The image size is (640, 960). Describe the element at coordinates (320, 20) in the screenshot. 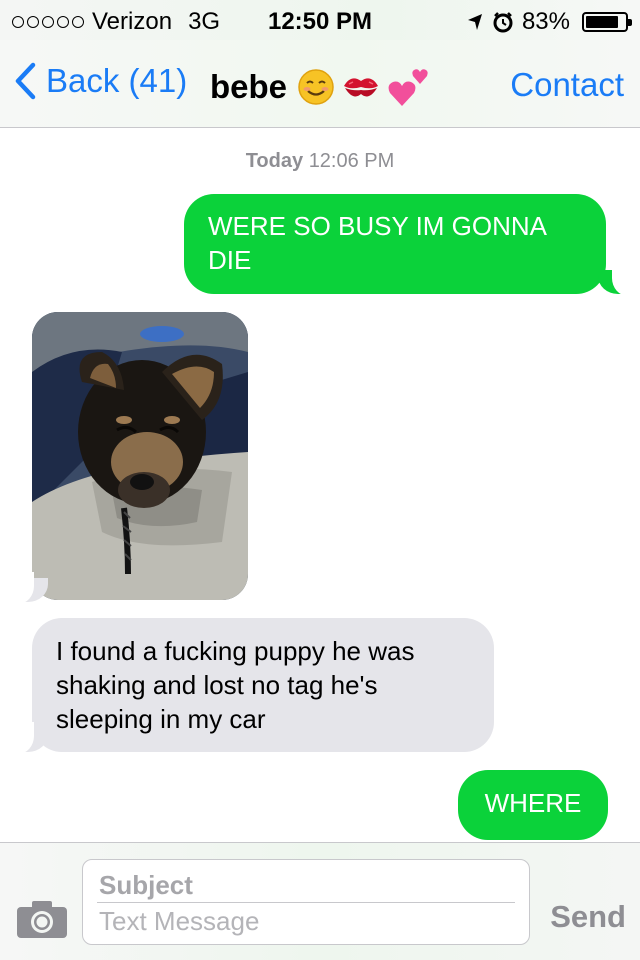

I see `status-bar: Verizon 3G 12:50 PM 83%` at that location.